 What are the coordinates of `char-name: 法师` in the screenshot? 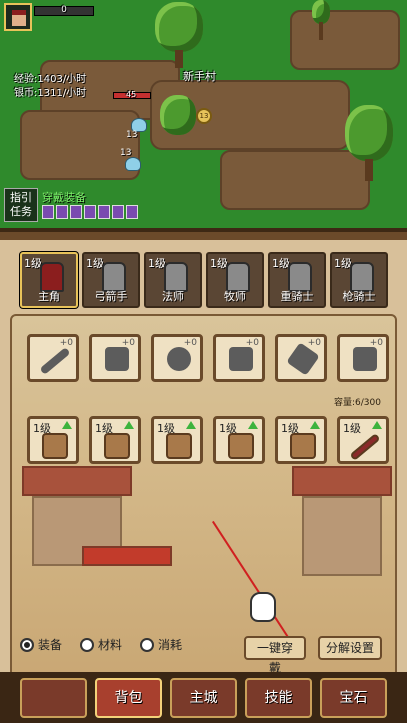 It's located at (173, 296).